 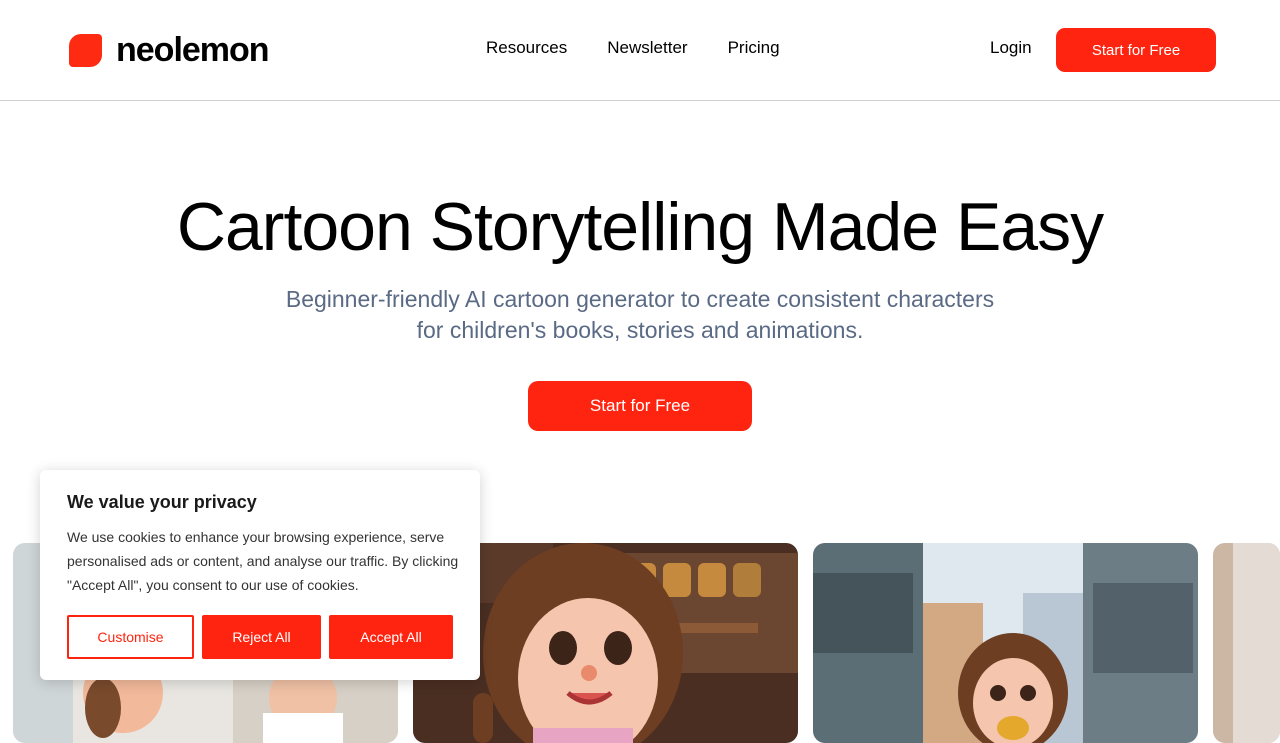 I want to click on nav-item-resources: Resources, so click(x=526, y=48).